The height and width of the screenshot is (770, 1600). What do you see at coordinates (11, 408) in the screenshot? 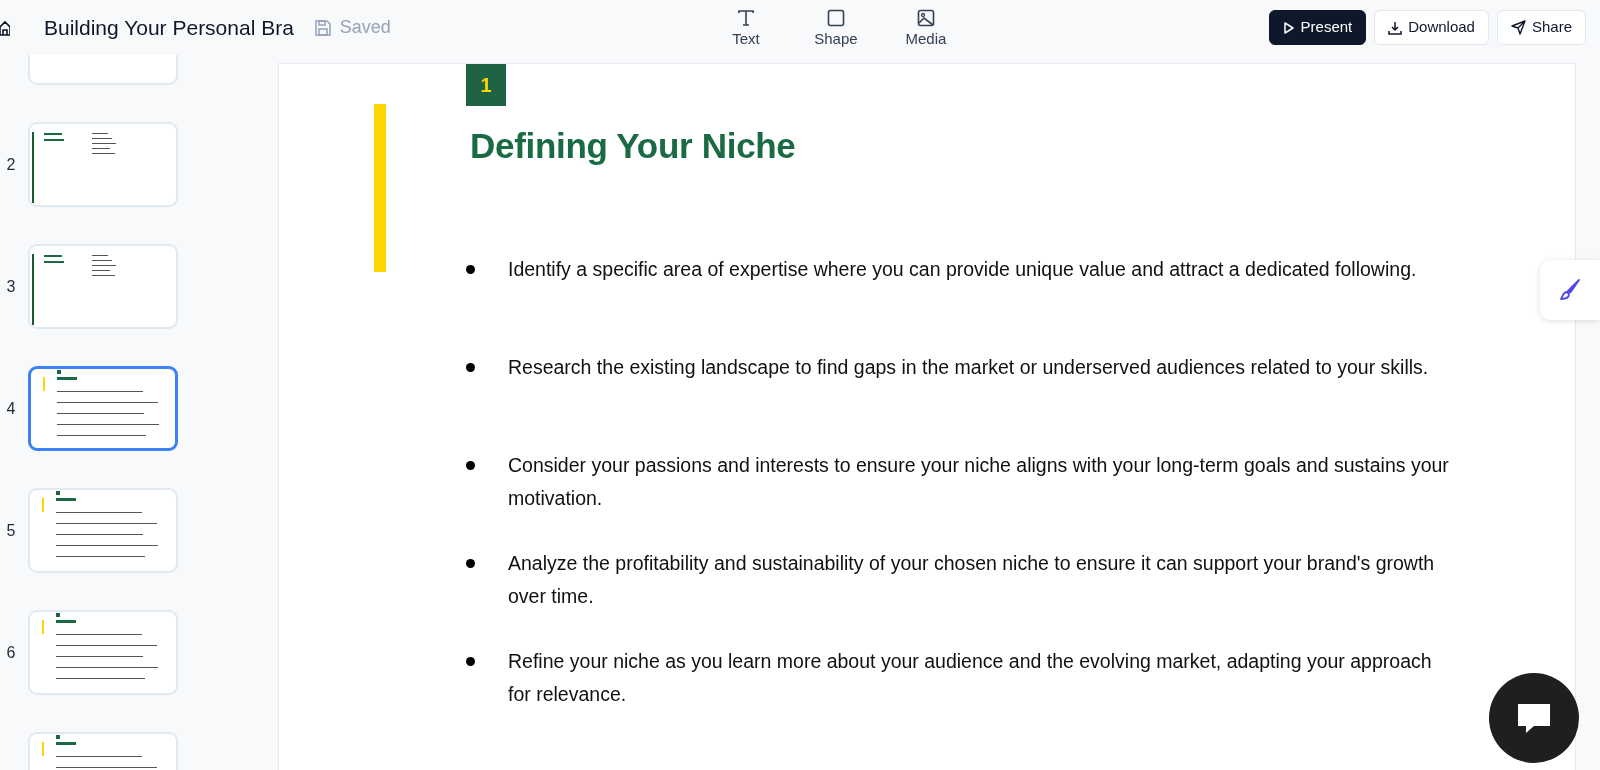
I see `slide-number: 4` at bounding box center [11, 408].